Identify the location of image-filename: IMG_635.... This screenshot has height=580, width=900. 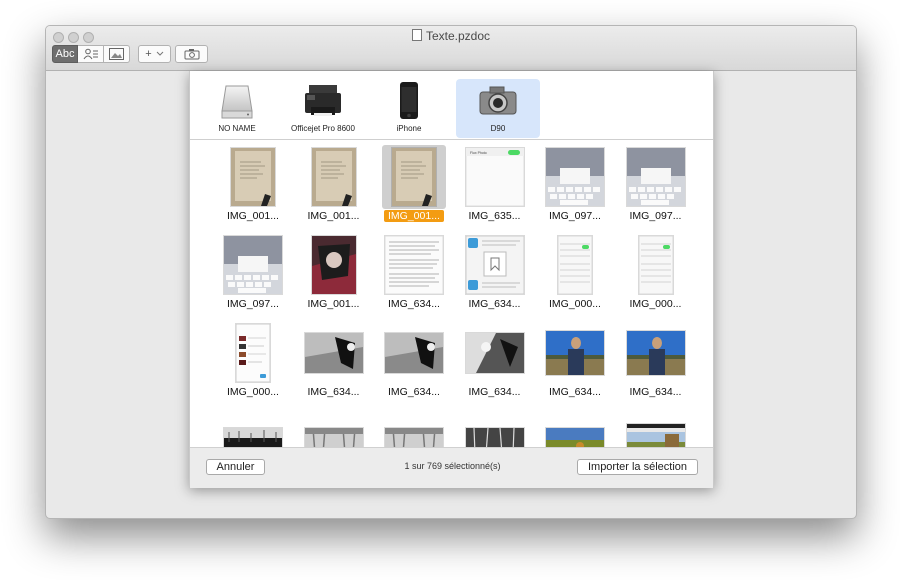
(494, 216).